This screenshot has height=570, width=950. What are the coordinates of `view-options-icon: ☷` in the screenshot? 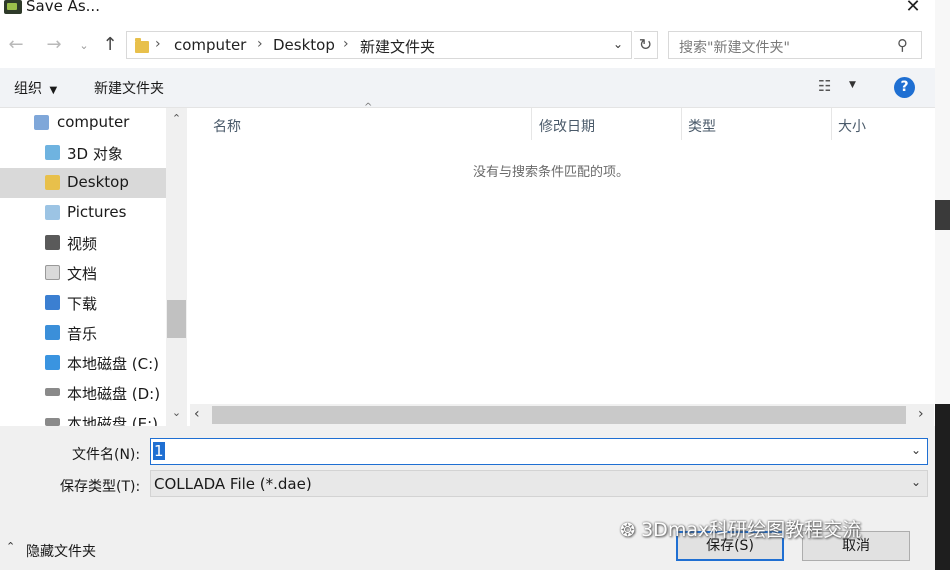 It's located at (824, 86).